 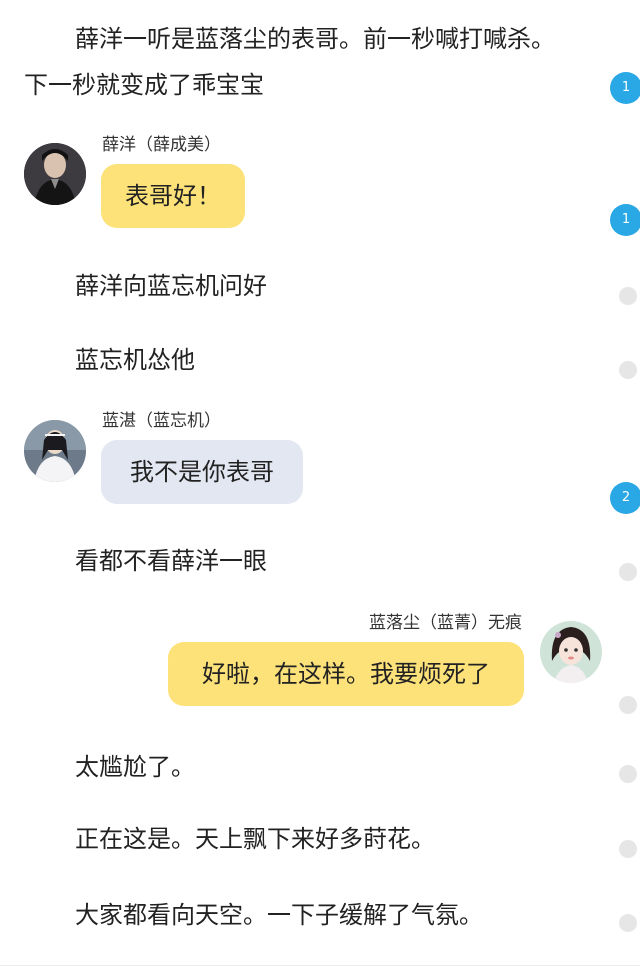 What do you see at coordinates (171, 286) in the screenshot?
I see `story-line-3: 薛洋向蓝忘机问好` at bounding box center [171, 286].